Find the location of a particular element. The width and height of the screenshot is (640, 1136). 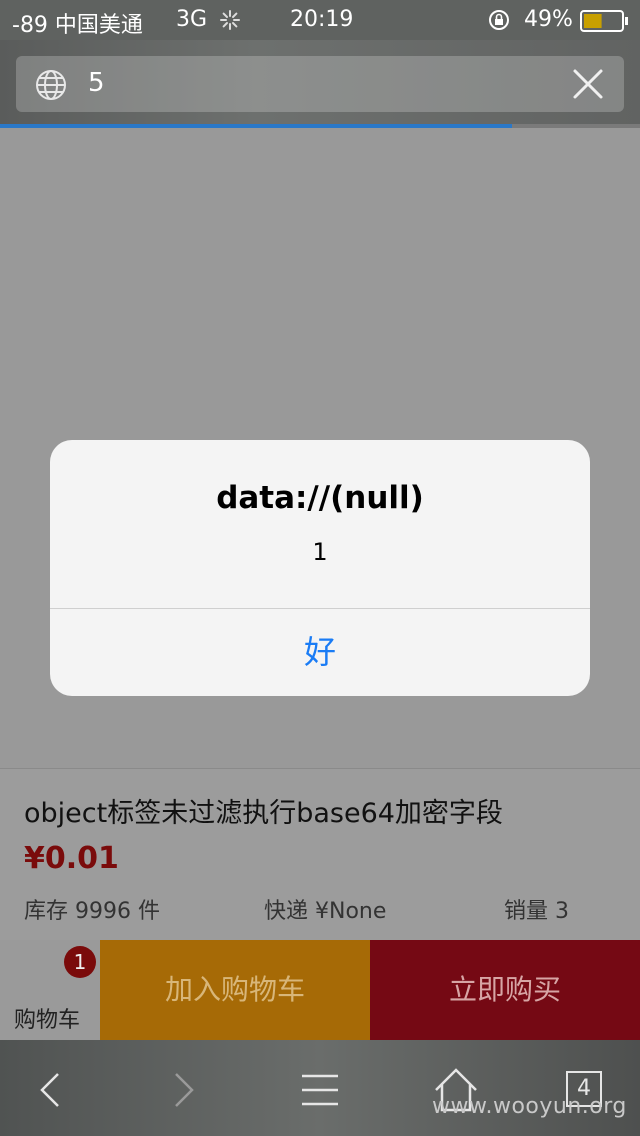

carrier-label: -89 中国美通 is located at coordinates (77, 25).